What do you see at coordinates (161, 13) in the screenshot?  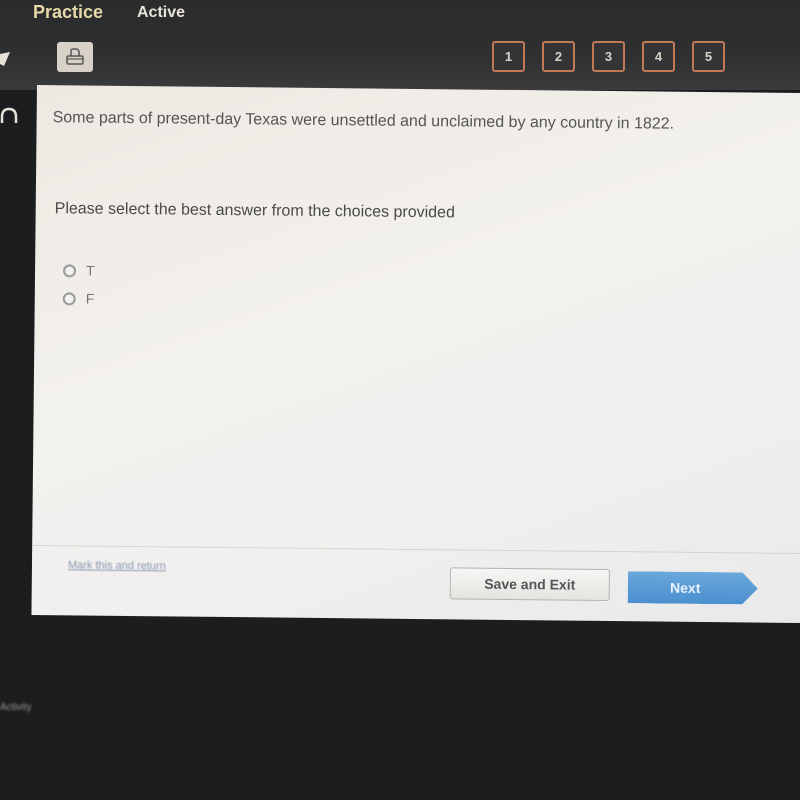 I see `tab-active: Active` at bounding box center [161, 13].